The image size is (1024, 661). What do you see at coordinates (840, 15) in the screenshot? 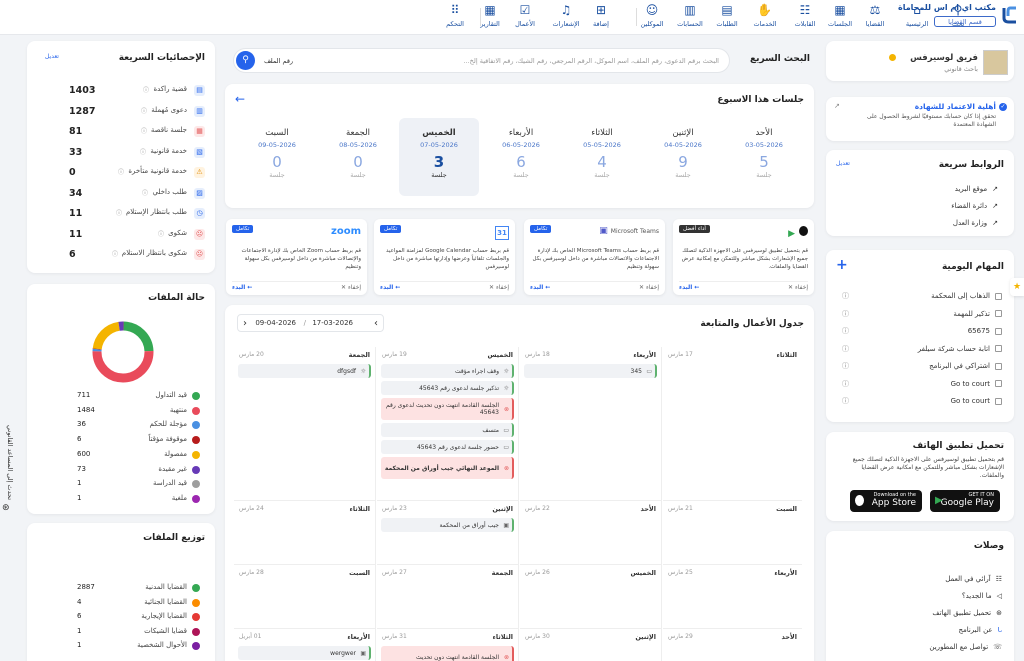
I see `nav-sessions: ▦ الجلسات` at bounding box center [840, 15].